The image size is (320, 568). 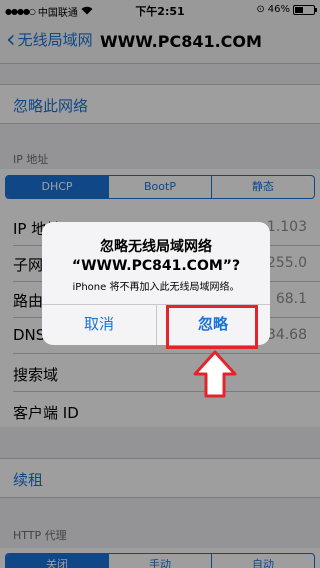 I want to click on cancel-button: 取消, so click(x=99, y=324).